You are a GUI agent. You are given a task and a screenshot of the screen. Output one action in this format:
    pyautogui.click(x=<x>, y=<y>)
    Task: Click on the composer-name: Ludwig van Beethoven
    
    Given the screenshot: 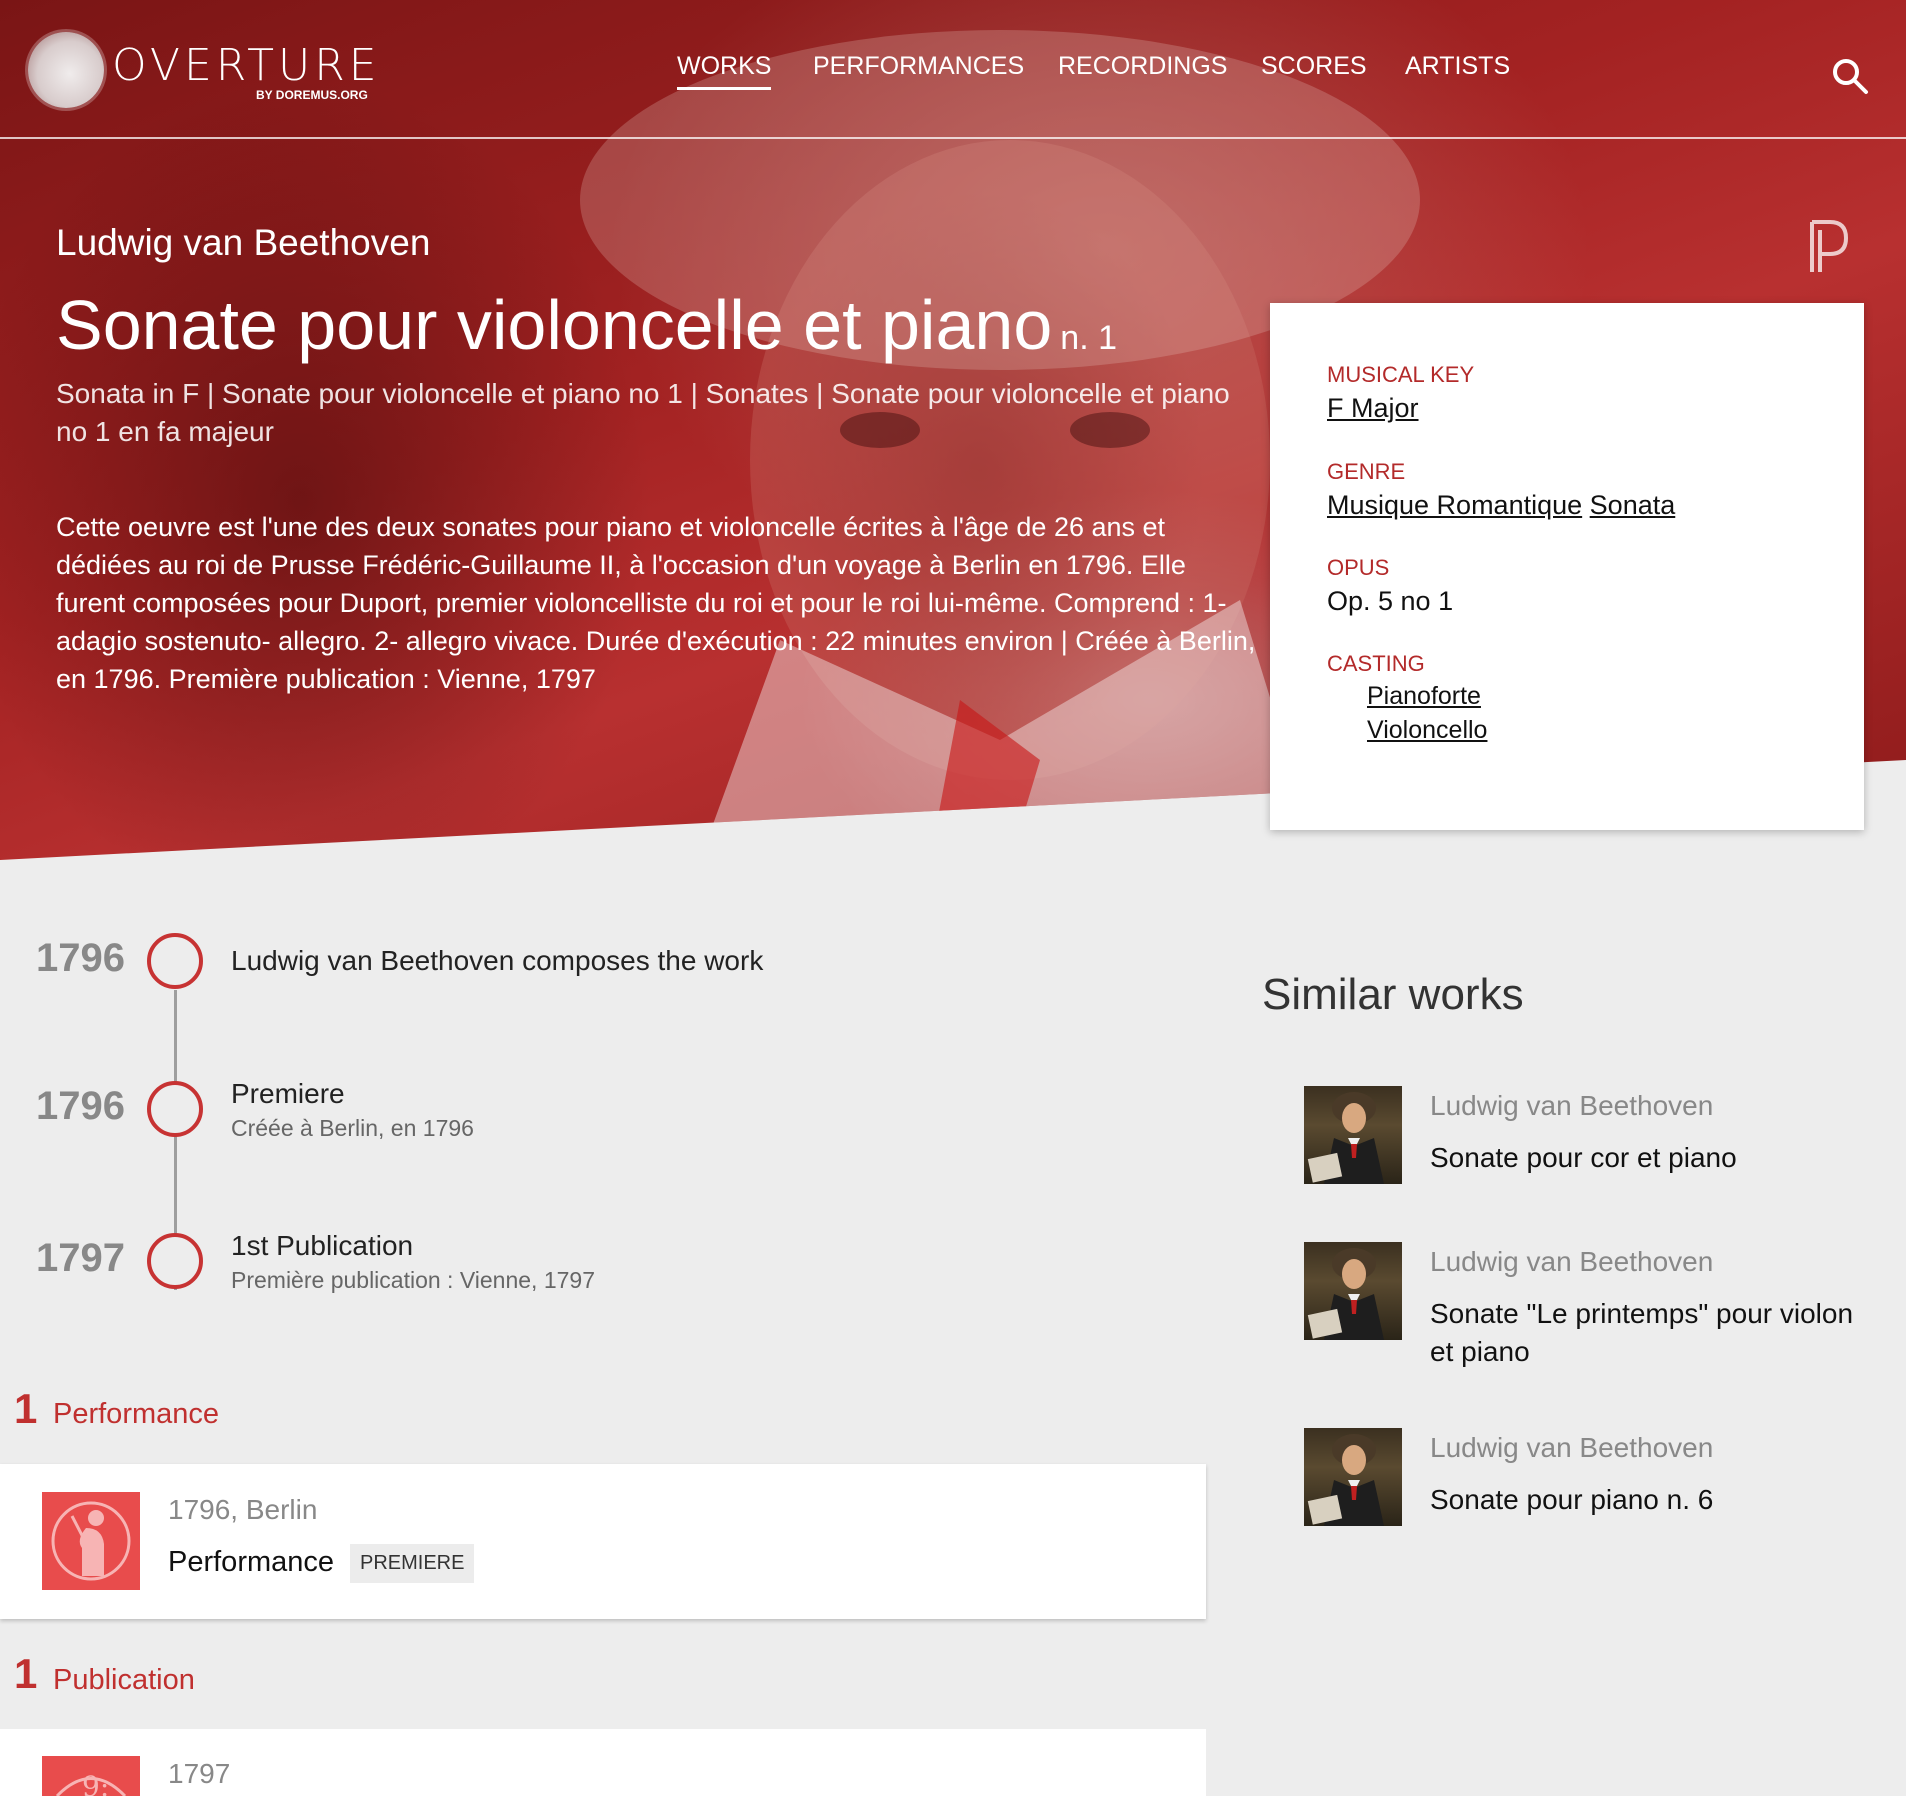 What is the action you would take?
    pyautogui.click(x=243, y=243)
    